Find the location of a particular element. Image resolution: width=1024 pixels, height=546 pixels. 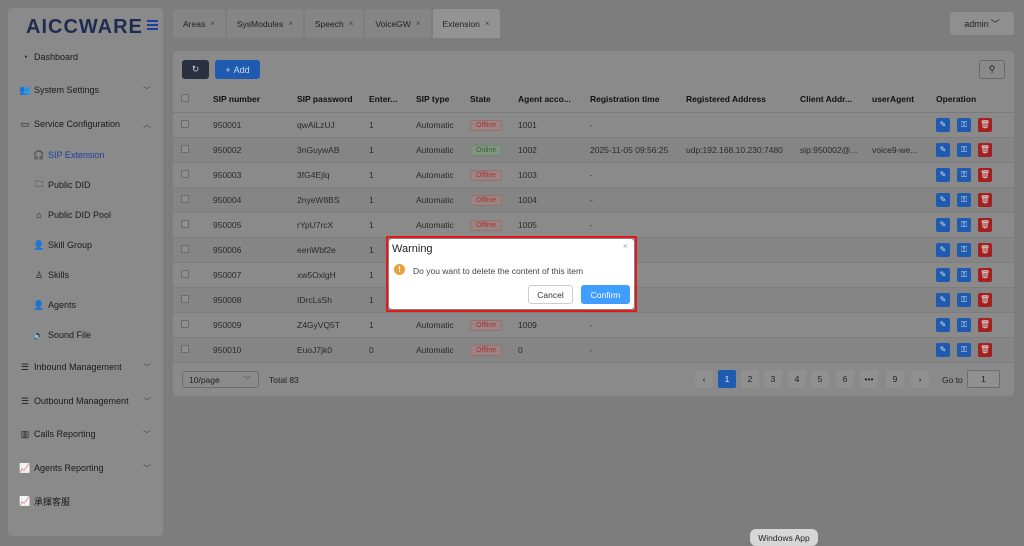

sidebar-item-public-did-pool: ⌂ Public DID Pool is located at coordinates (85, 215).